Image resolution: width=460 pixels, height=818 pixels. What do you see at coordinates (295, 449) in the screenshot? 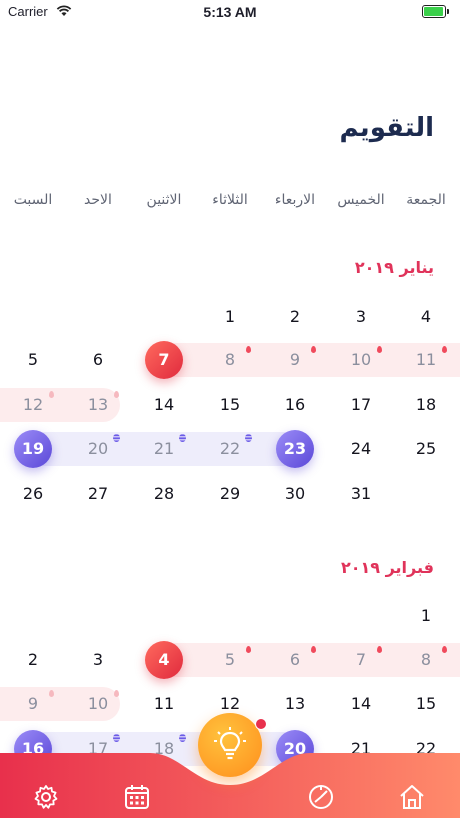
I see `calendar-day: 23` at bounding box center [295, 449].